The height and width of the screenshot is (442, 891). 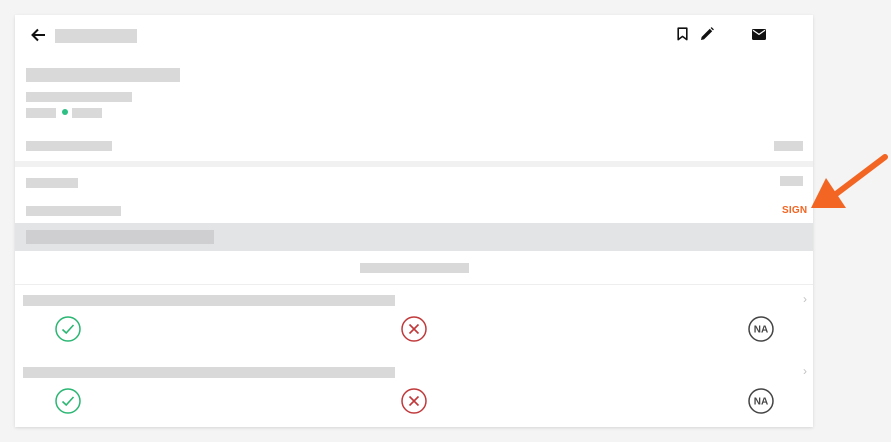 I want to click on back-button, so click(x=38, y=35).